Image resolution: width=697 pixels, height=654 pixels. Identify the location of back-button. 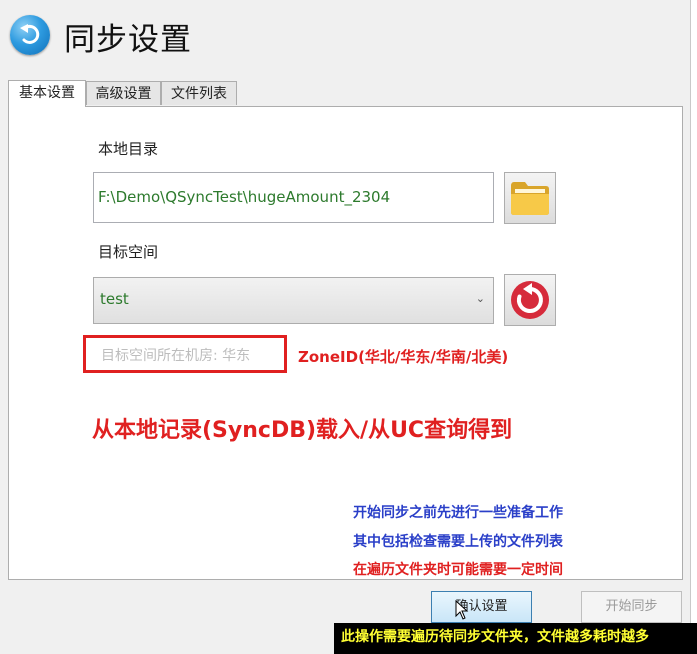
(30, 35).